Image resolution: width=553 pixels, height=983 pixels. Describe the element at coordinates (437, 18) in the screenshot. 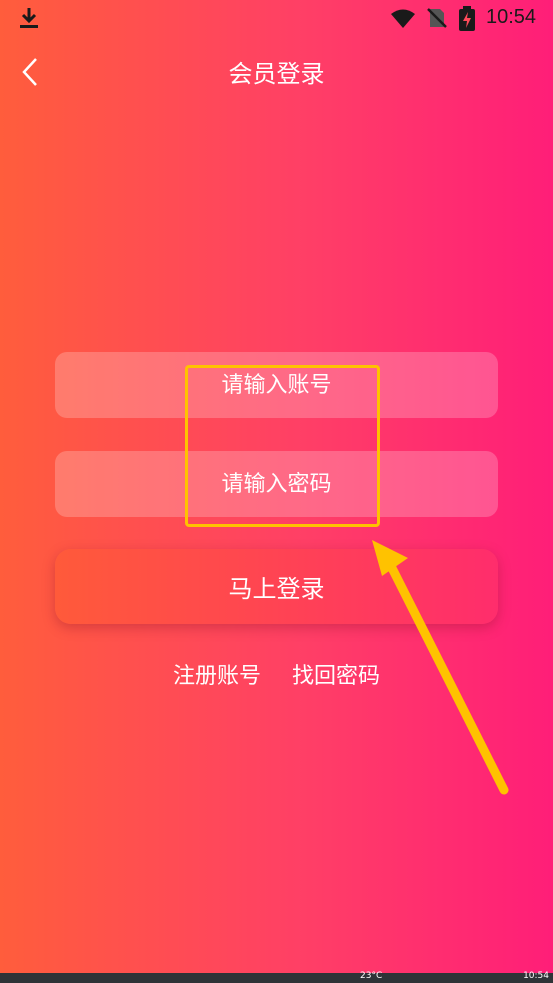

I see `no-sim-icon` at that location.